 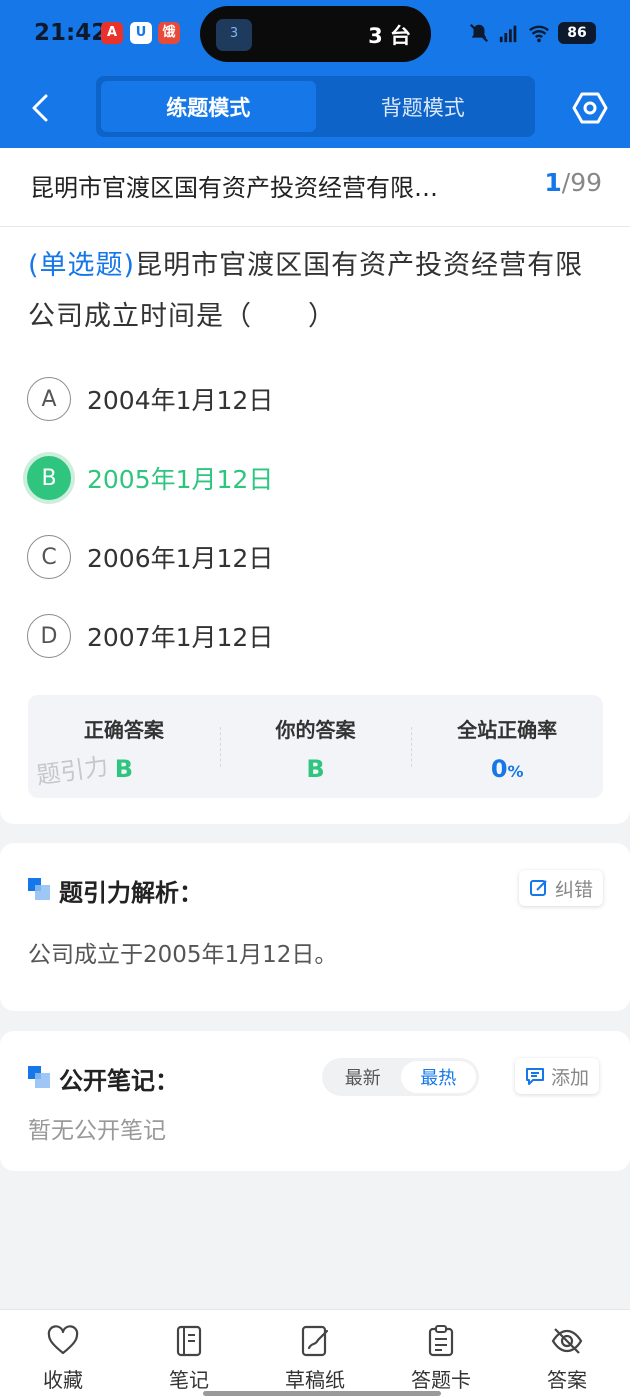 I want to click on status-time: 21:42, so click(x=71, y=33).